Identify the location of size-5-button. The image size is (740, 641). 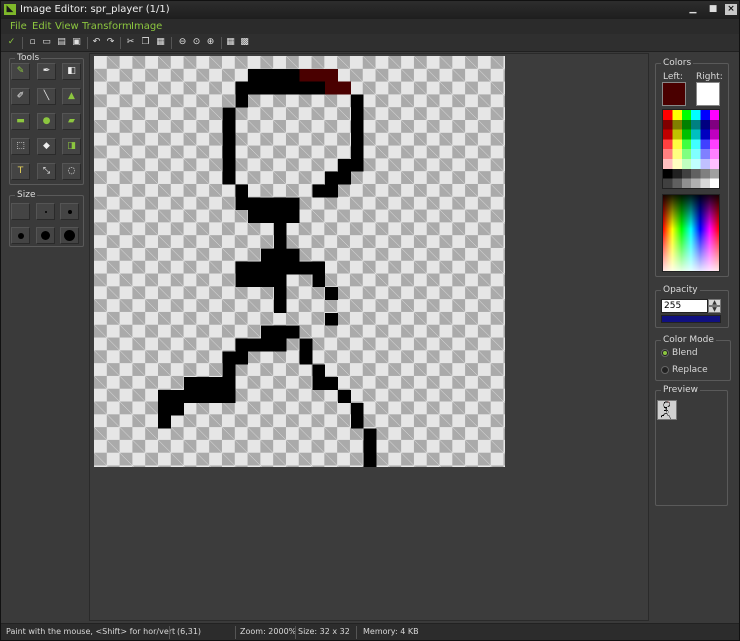
(45, 235).